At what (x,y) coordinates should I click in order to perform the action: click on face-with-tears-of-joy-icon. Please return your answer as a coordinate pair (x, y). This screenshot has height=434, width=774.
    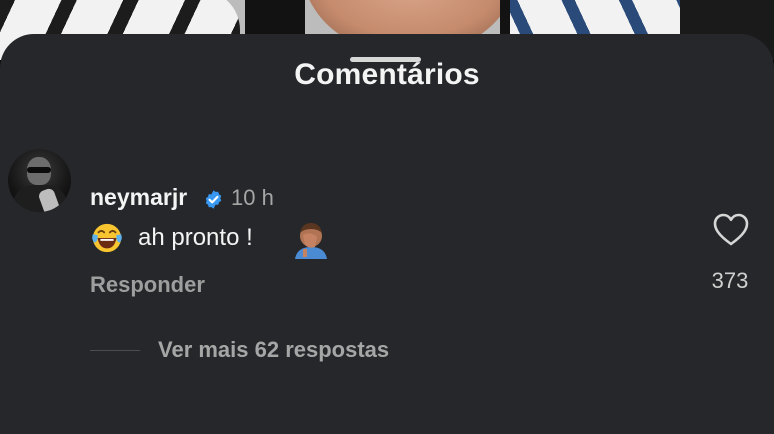
    Looking at the image, I should click on (107, 238).